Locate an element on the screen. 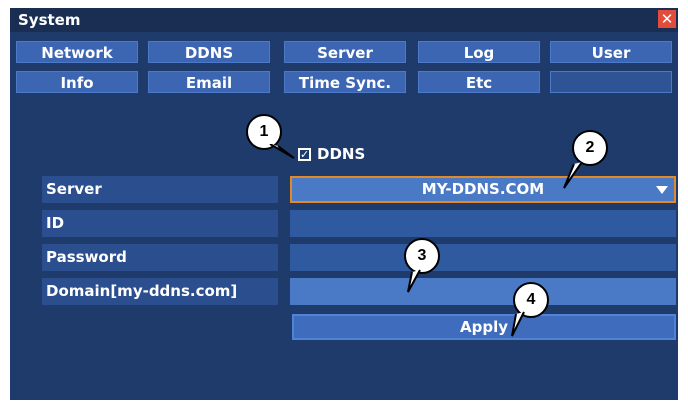 The image size is (688, 405). callout-1-pointer is located at coordinates (282, 151).